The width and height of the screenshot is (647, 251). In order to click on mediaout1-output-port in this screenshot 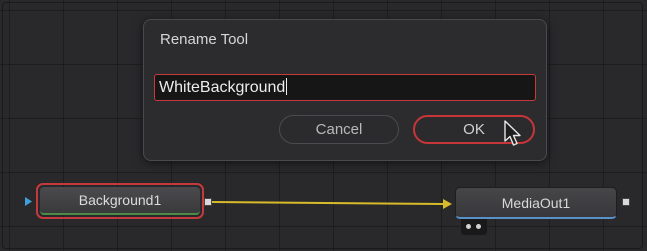, I will do `click(626, 202)`.